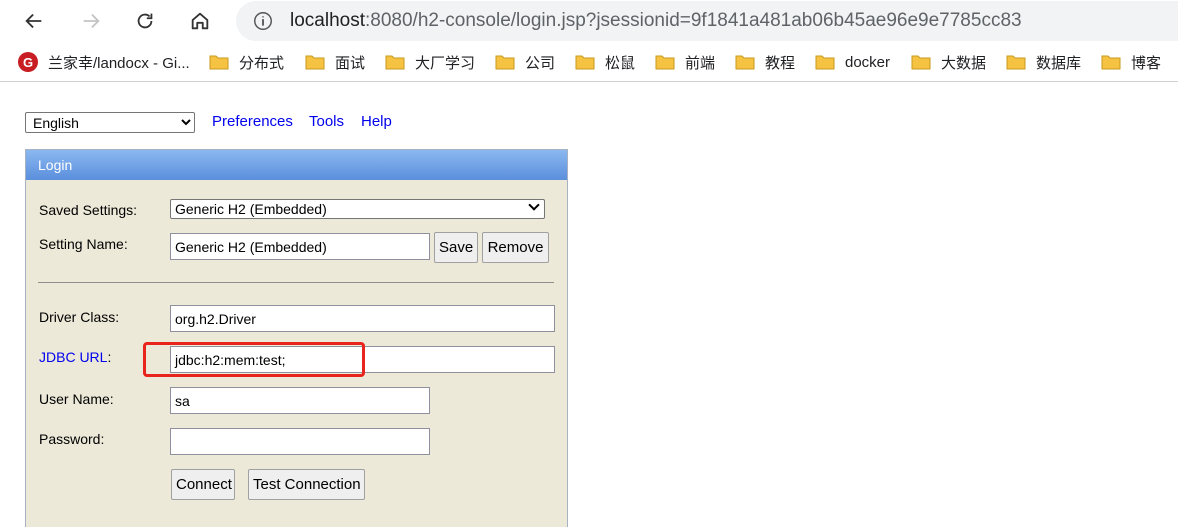  I want to click on bookmark-folder: 博客, so click(1131, 62).